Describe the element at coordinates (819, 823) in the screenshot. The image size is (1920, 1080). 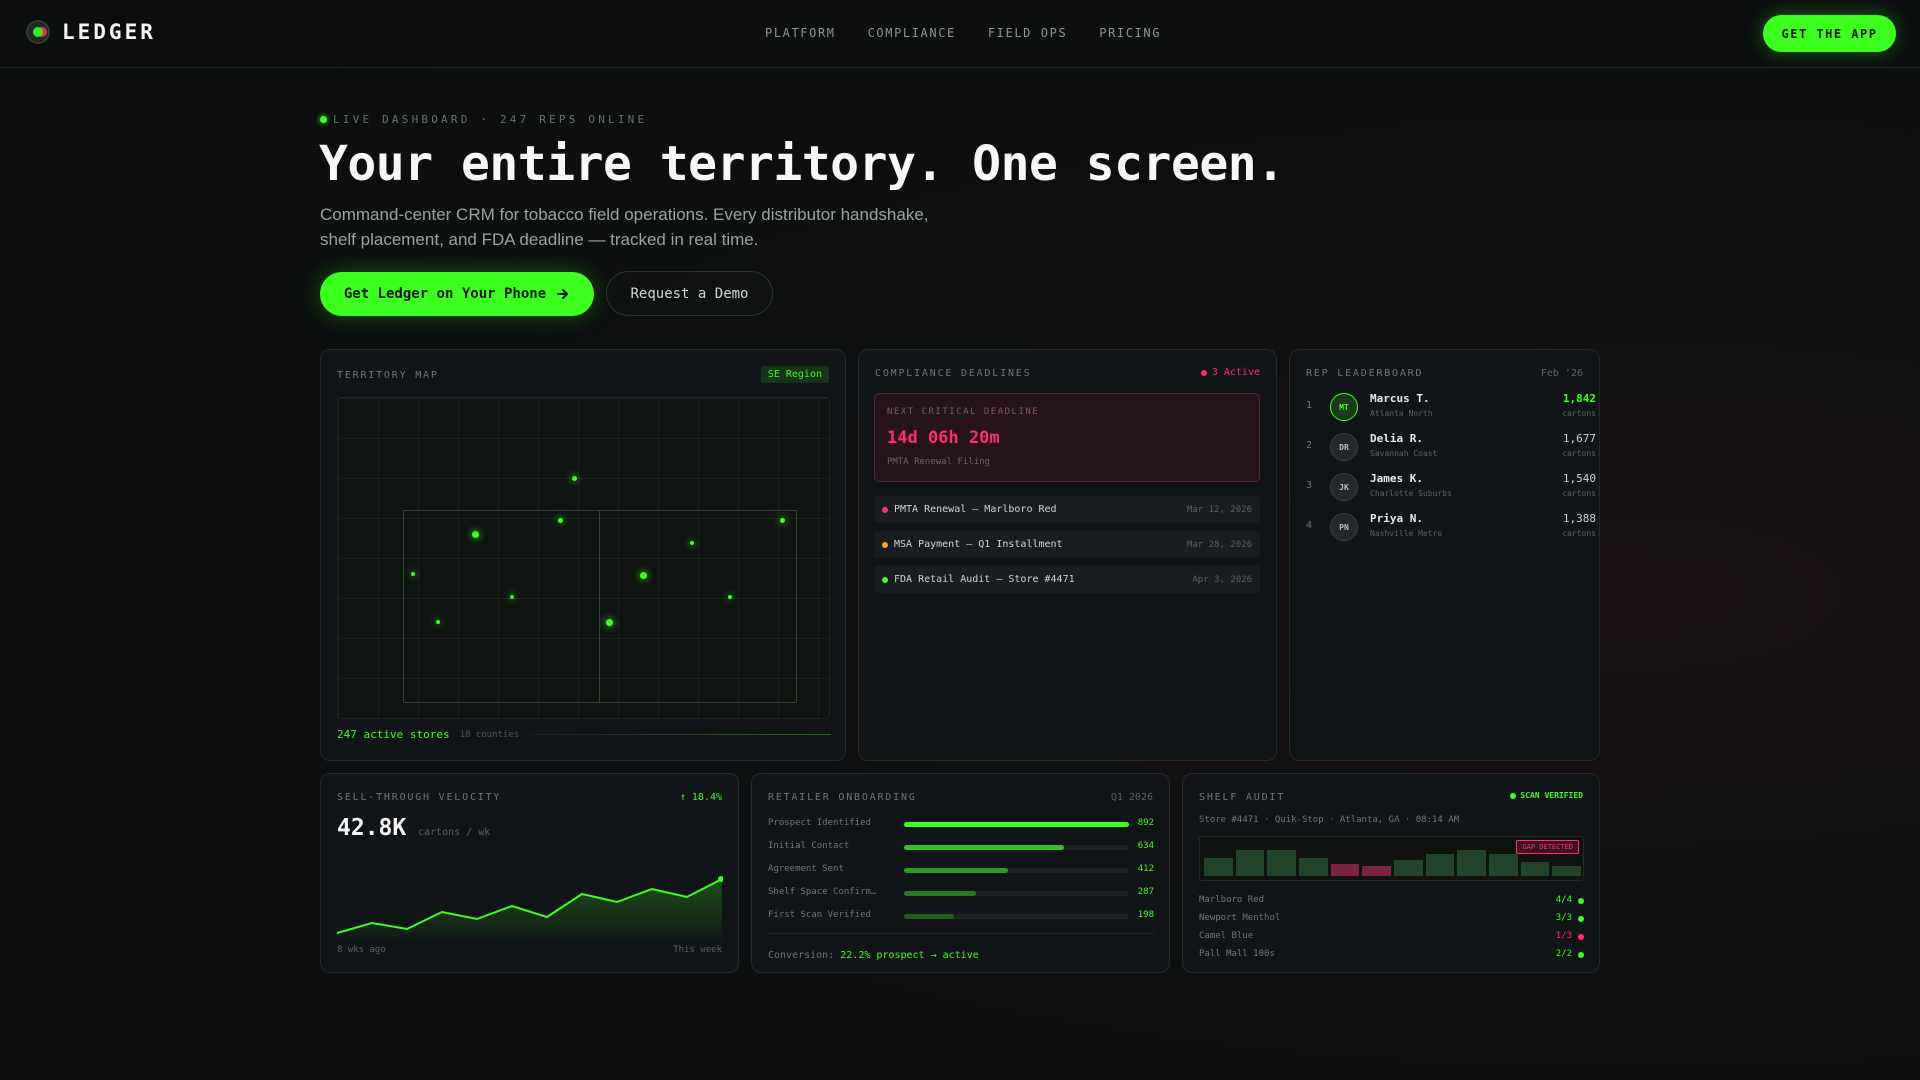
I see `stage-name: Prospect Identified` at that location.